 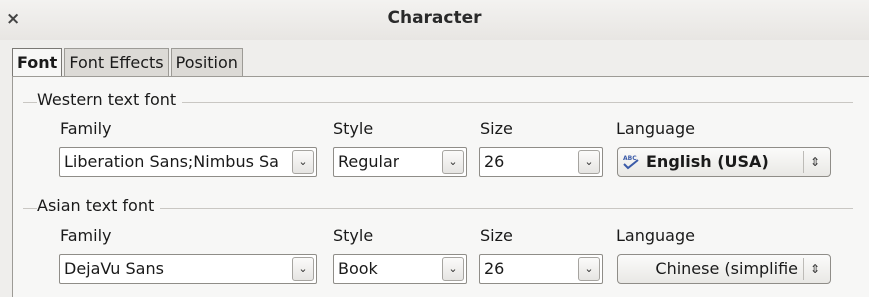 What do you see at coordinates (206, 62) in the screenshot?
I see `tab-position: Position` at bounding box center [206, 62].